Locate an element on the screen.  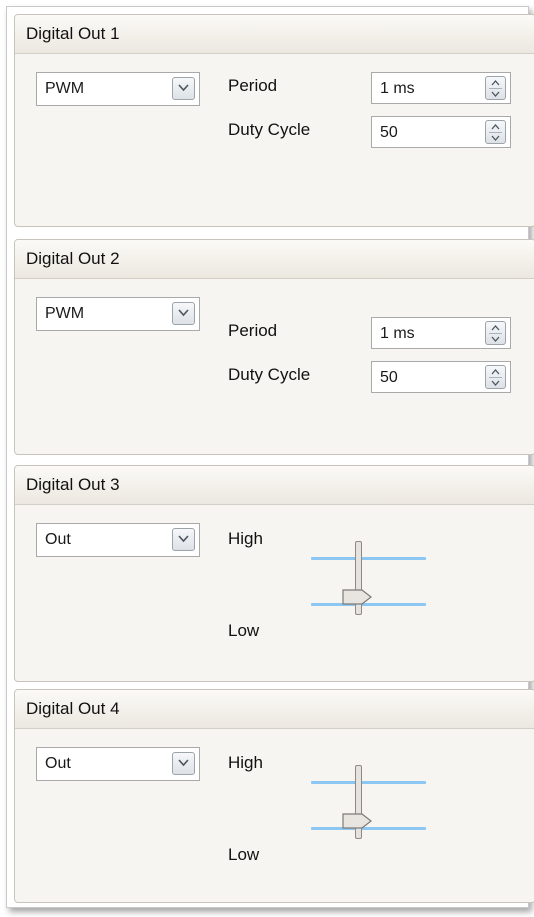
panel-title: Digital Out 2 is located at coordinates (274, 259).